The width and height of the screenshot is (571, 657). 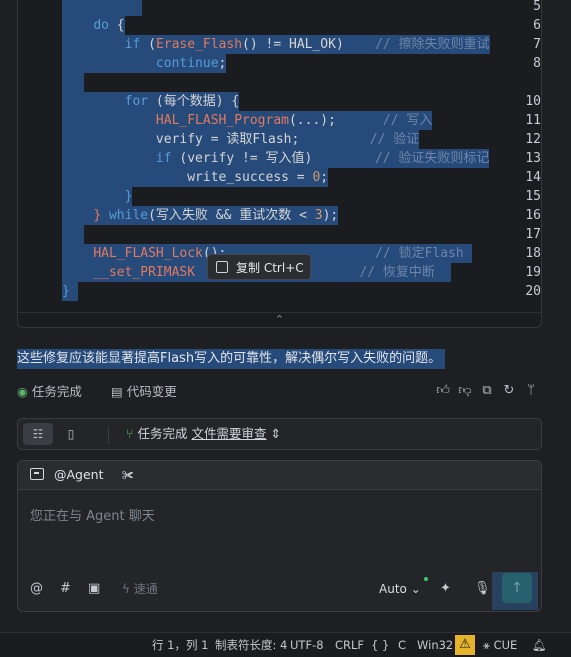 I want to click on code-line: for (每个数据) {, so click(x=151, y=101).